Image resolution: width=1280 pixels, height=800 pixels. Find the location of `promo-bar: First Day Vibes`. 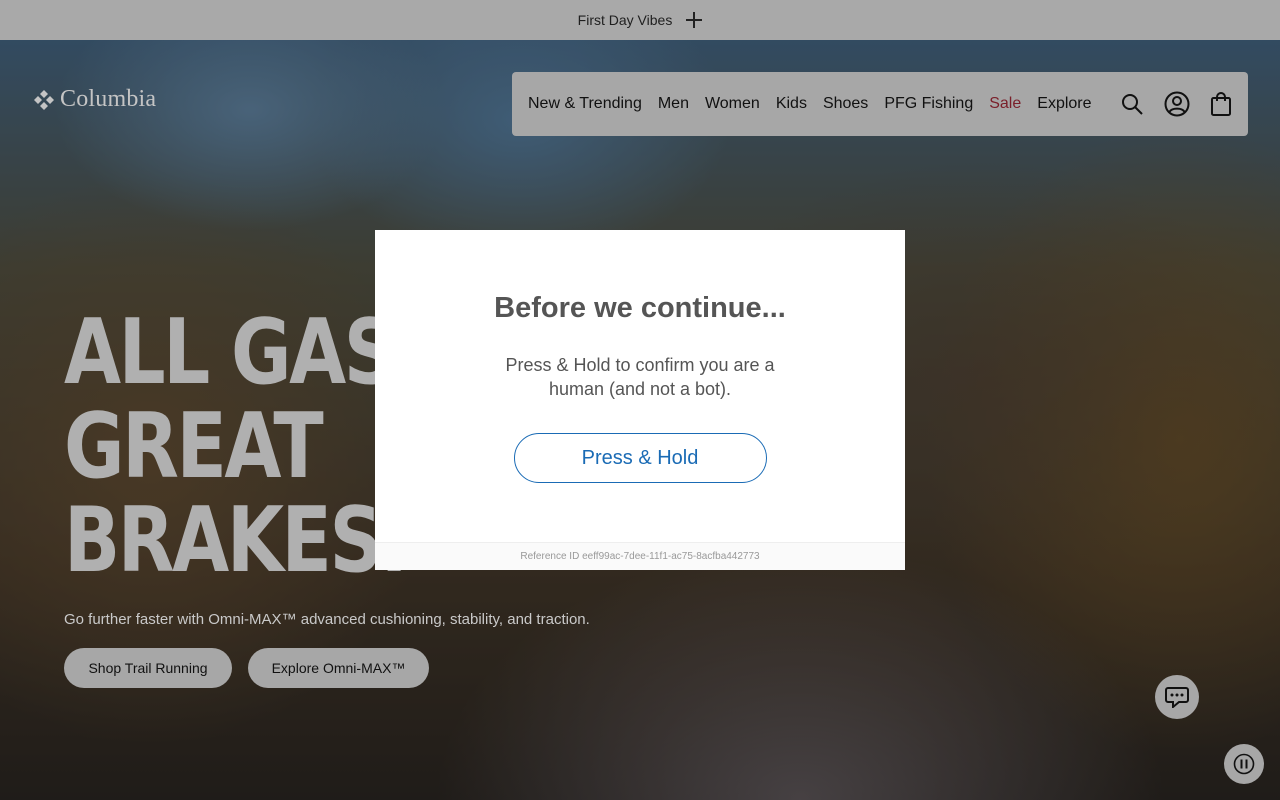

promo-bar: First Day Vibes is located at coordinates (640, 20).